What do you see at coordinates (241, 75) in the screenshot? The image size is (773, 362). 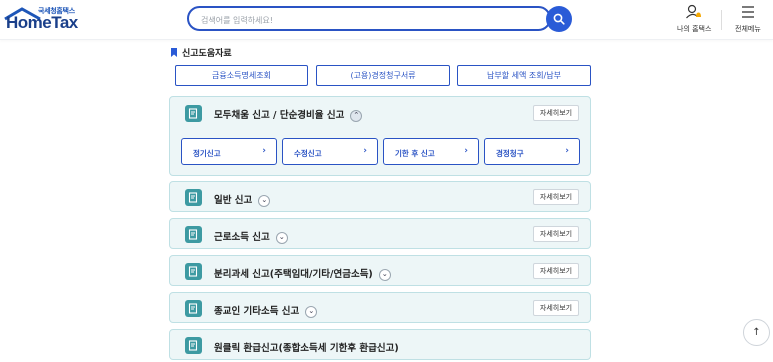 I see `financial-income-statement-button: 금융소득명세조회` at bounding box center [241, 75].